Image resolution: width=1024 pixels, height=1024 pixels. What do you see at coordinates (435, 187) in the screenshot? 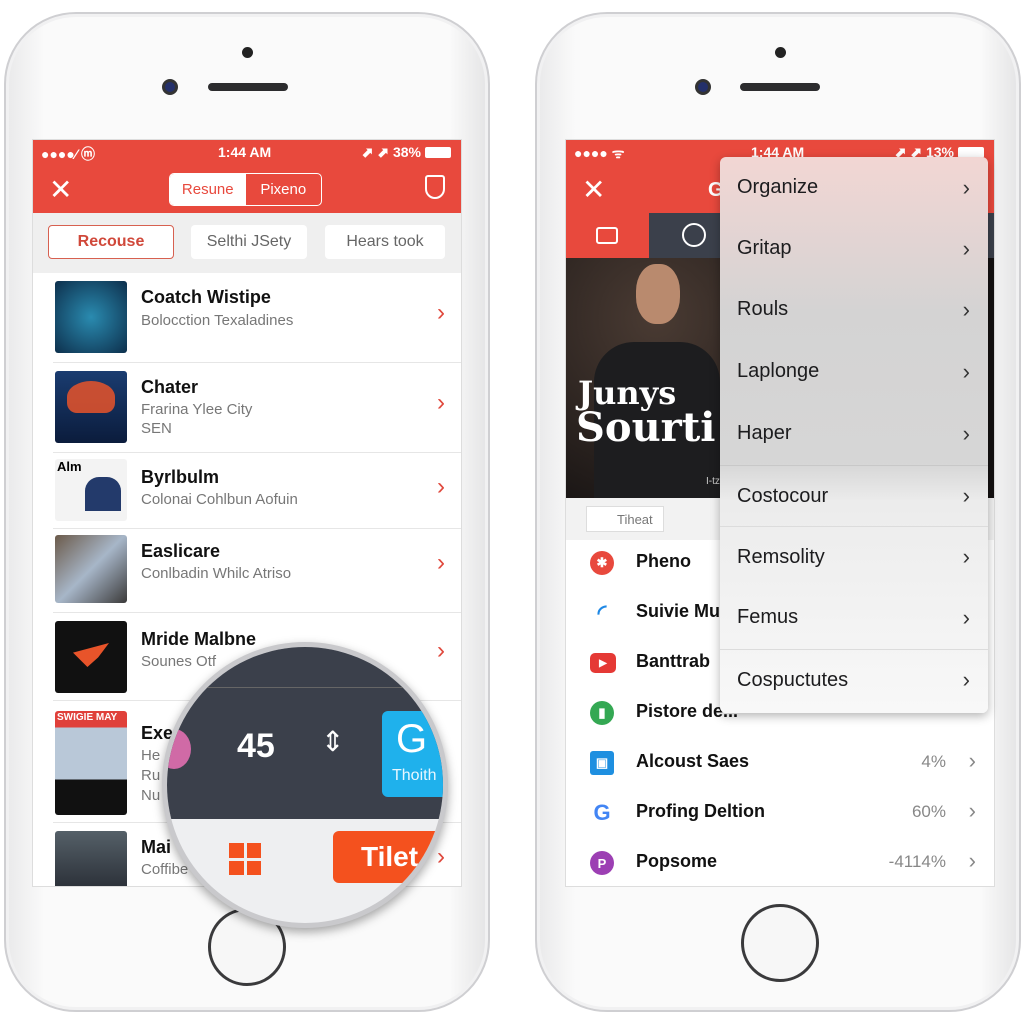
I see `share-icon` at bounding box center [435, 187].